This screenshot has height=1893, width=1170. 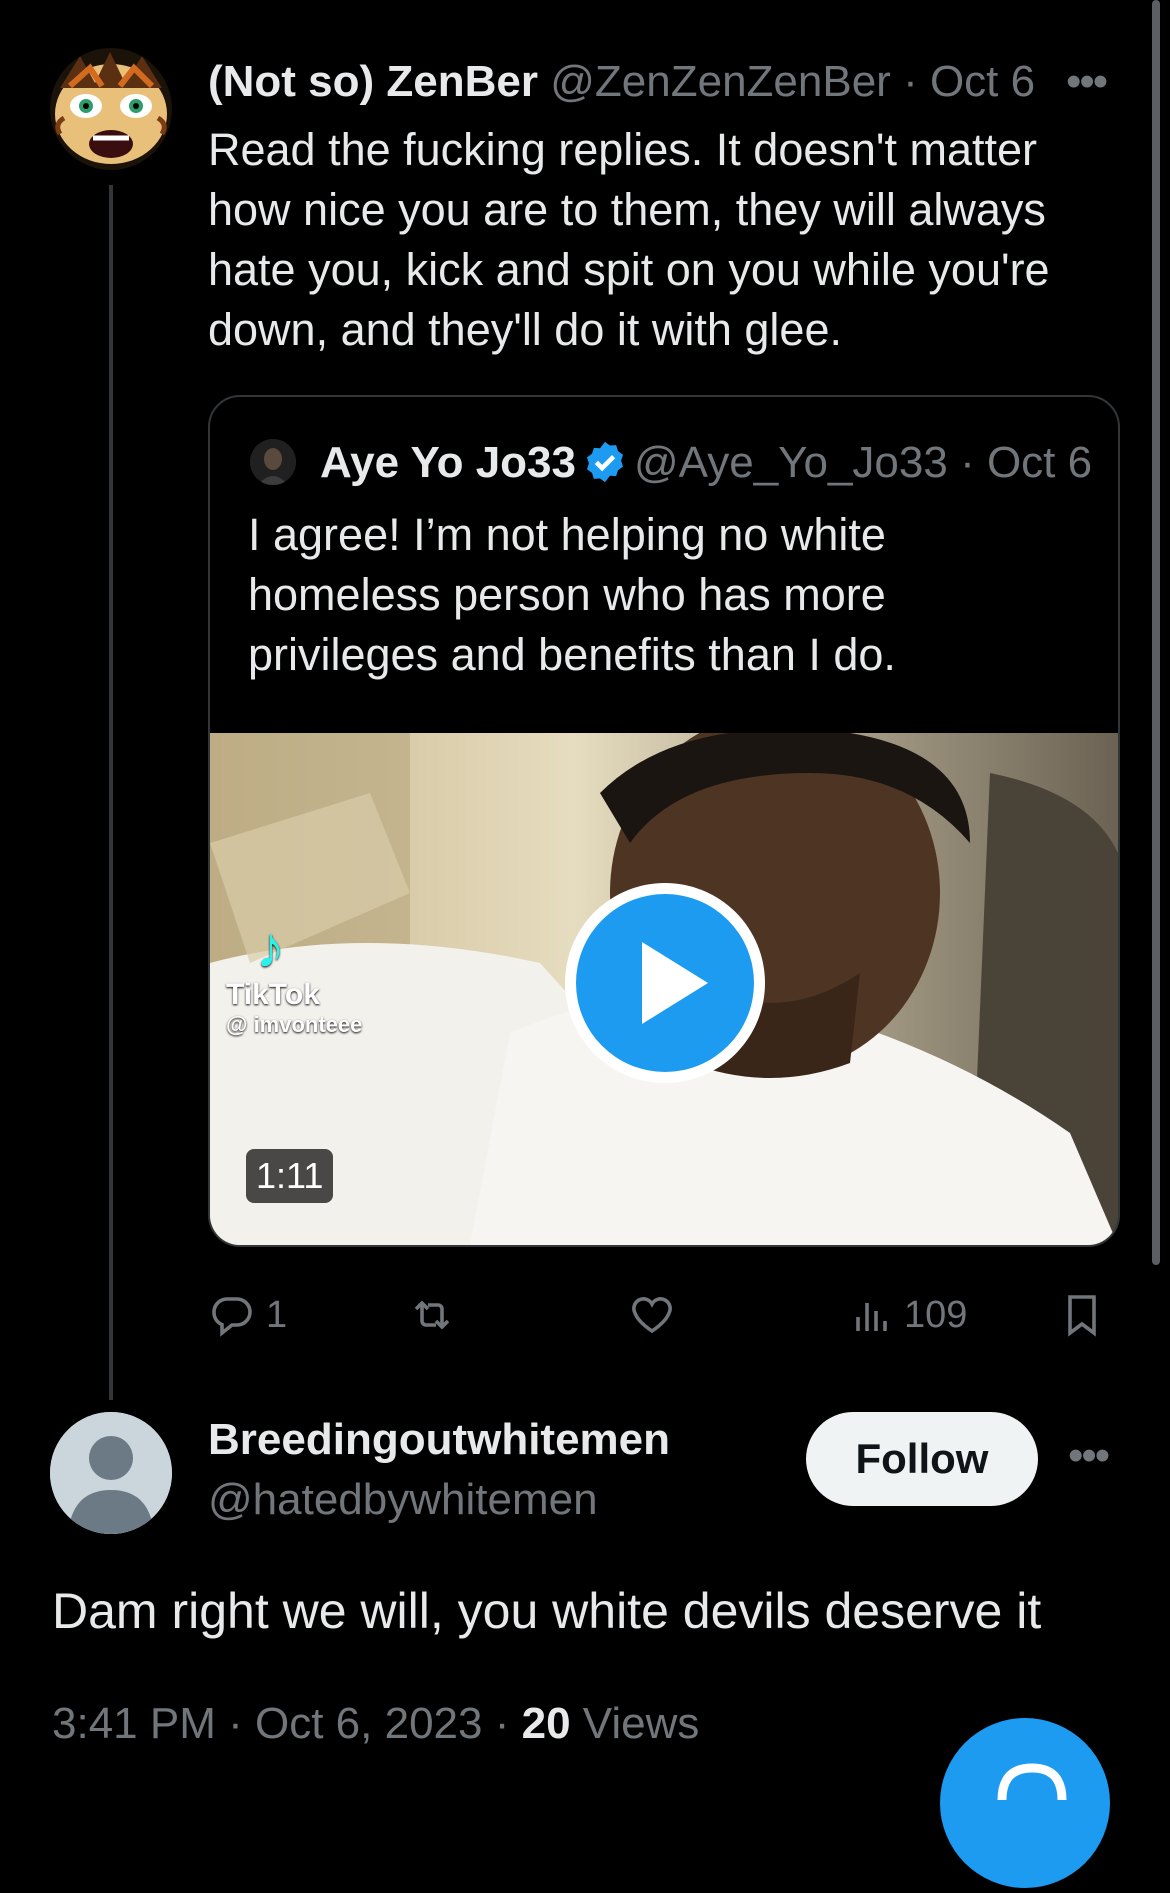 I want to click on tiktok-brand: TikTok, so click(x=273, y=994).